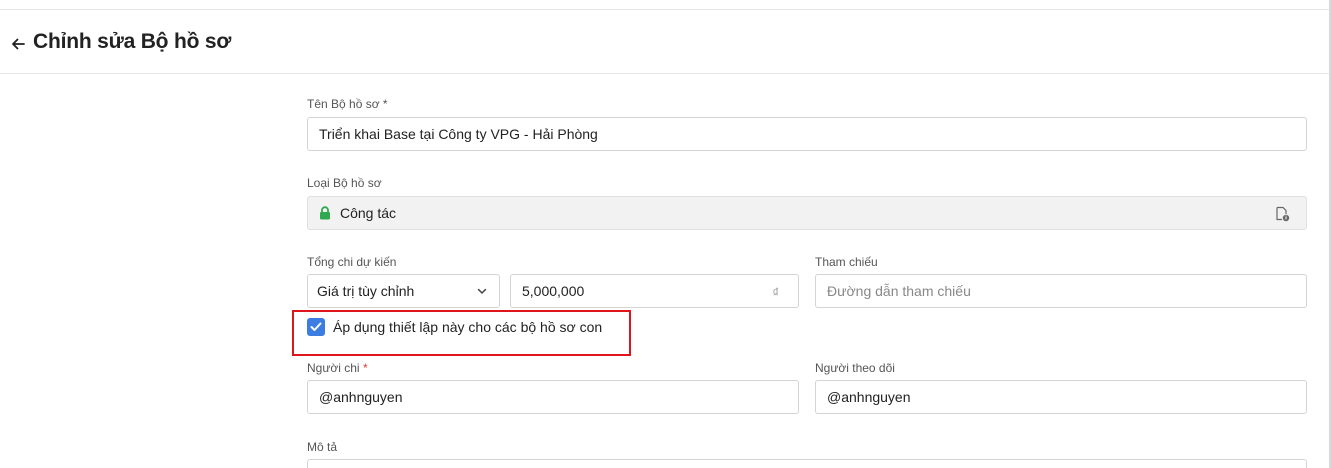 Image resolution: width=1331 pixels, height=468 pixels. I want to click on budget-mode-value: Giá trị tùy chỉnh, so click(366, 291).